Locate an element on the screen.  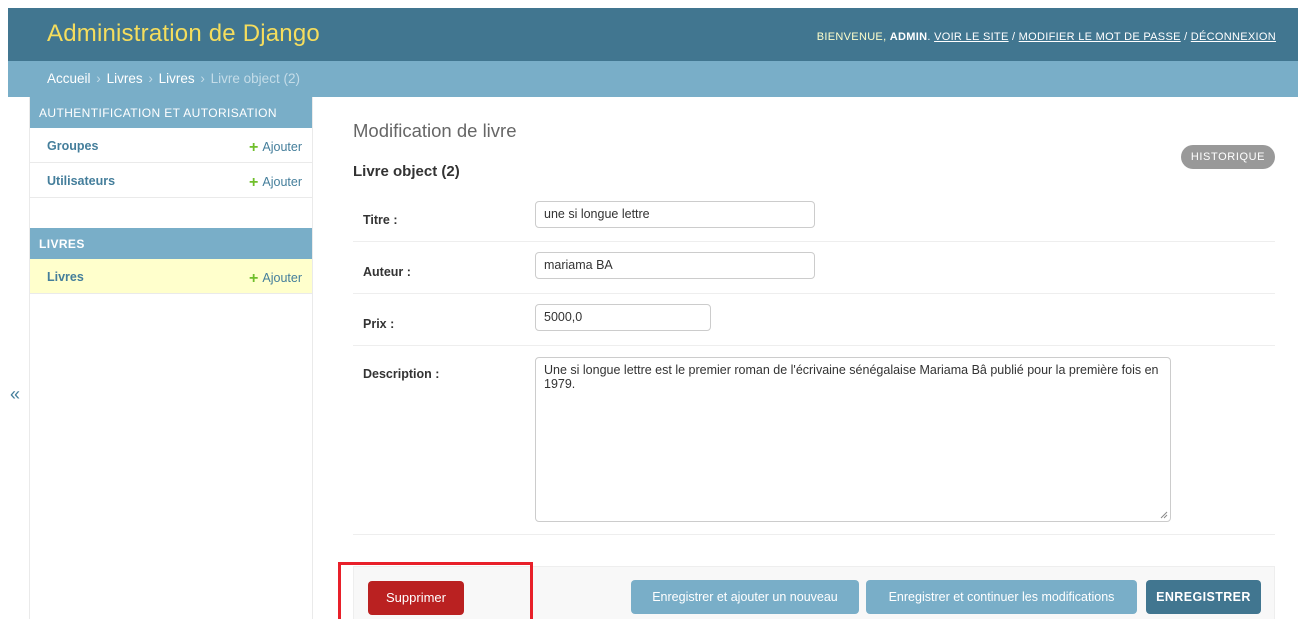
add-groupe-link: + Ajouter is located at coordinates (275, 147).